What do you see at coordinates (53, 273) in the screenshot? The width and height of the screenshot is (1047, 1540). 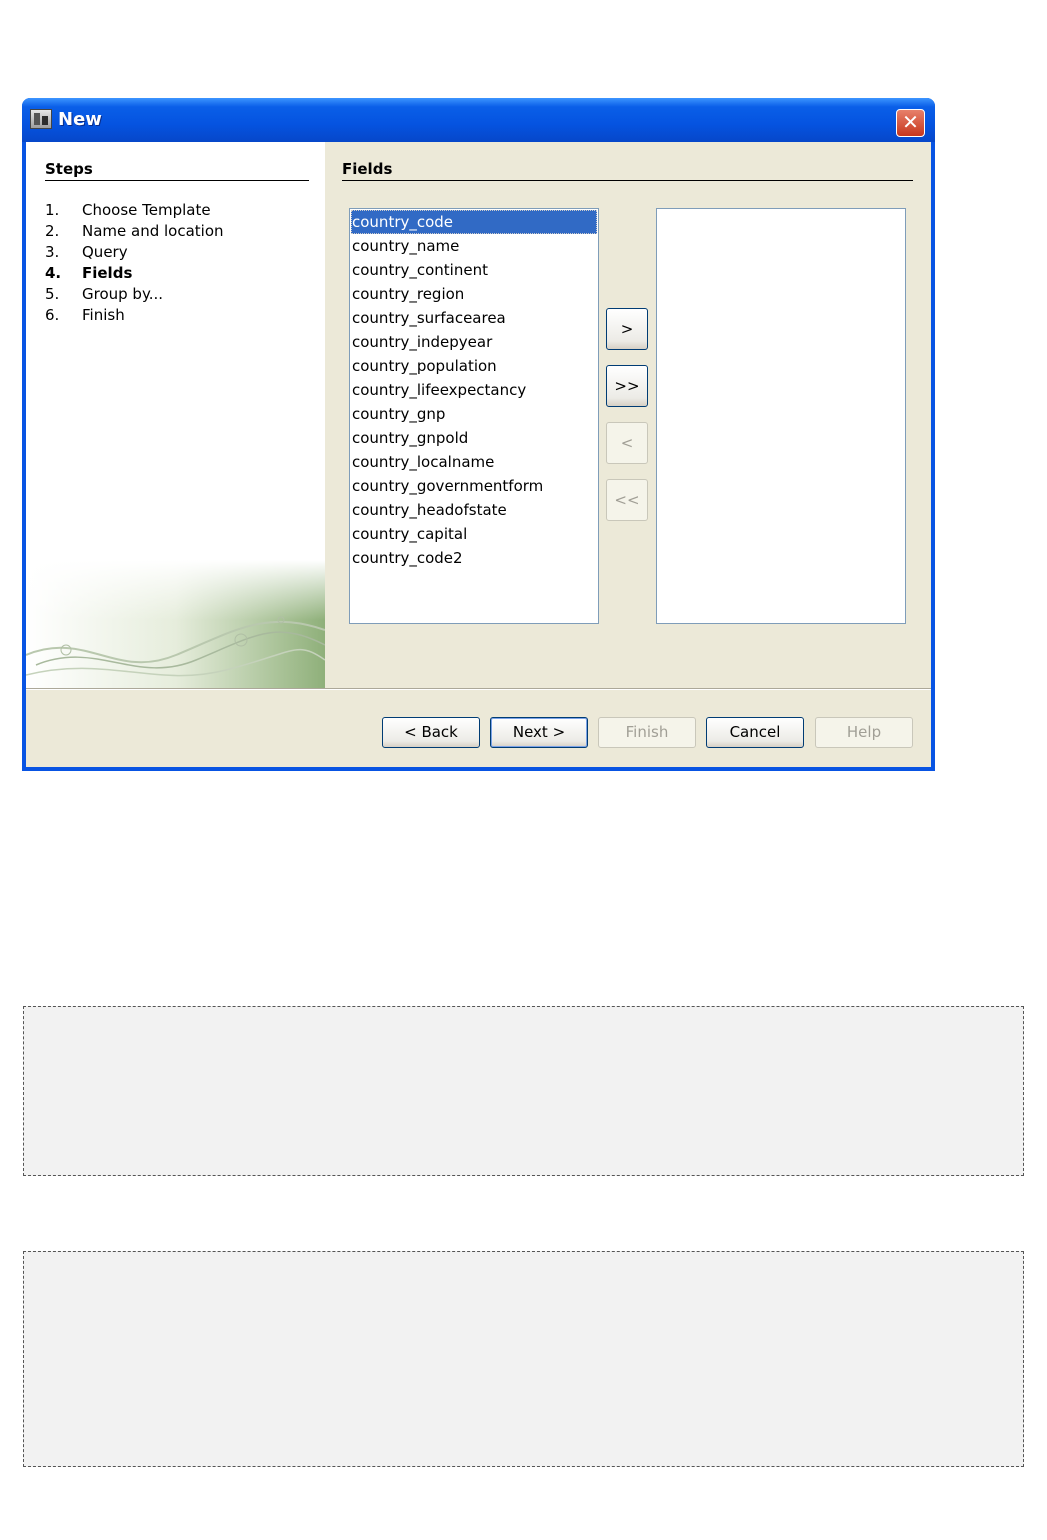 I see `step-number: 4.` at bounding box center [53, 273].